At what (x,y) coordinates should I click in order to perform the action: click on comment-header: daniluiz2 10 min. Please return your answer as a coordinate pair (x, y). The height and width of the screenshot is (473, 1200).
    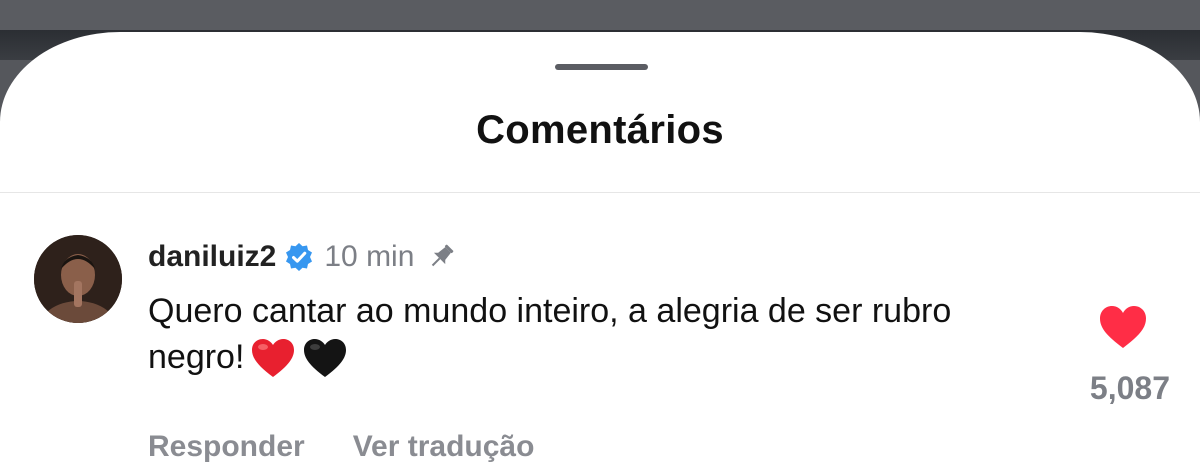
    Looking at the image, I should click on (303, 257).